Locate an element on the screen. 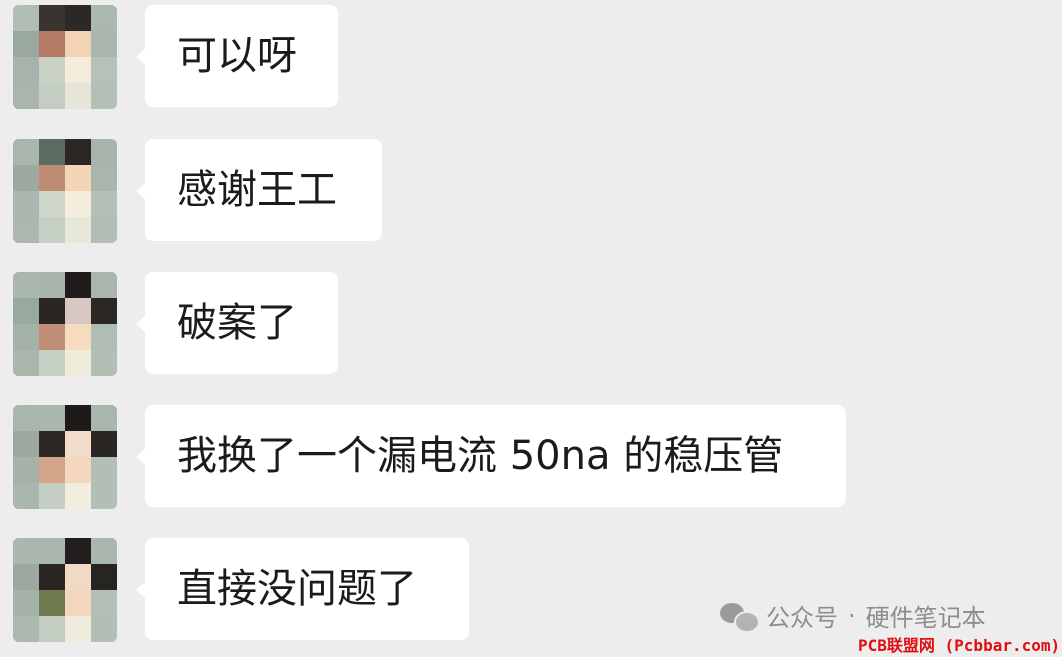  site-watermark: PCB联盟网 (Pcbbar.com) is located at coordinates (959, 645).